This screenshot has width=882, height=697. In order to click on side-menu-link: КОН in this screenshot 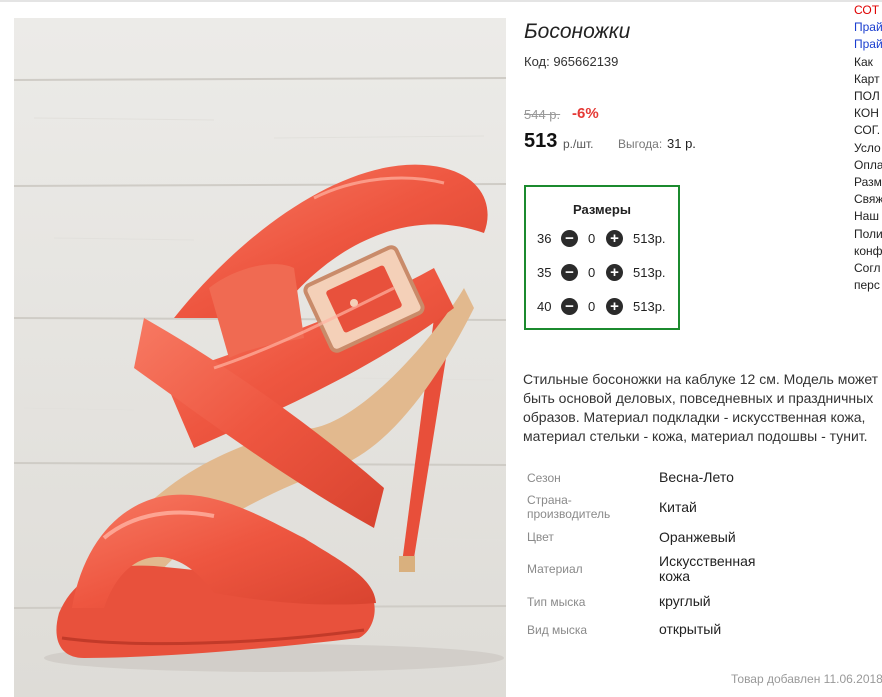, I will do `click(868, 113)`.